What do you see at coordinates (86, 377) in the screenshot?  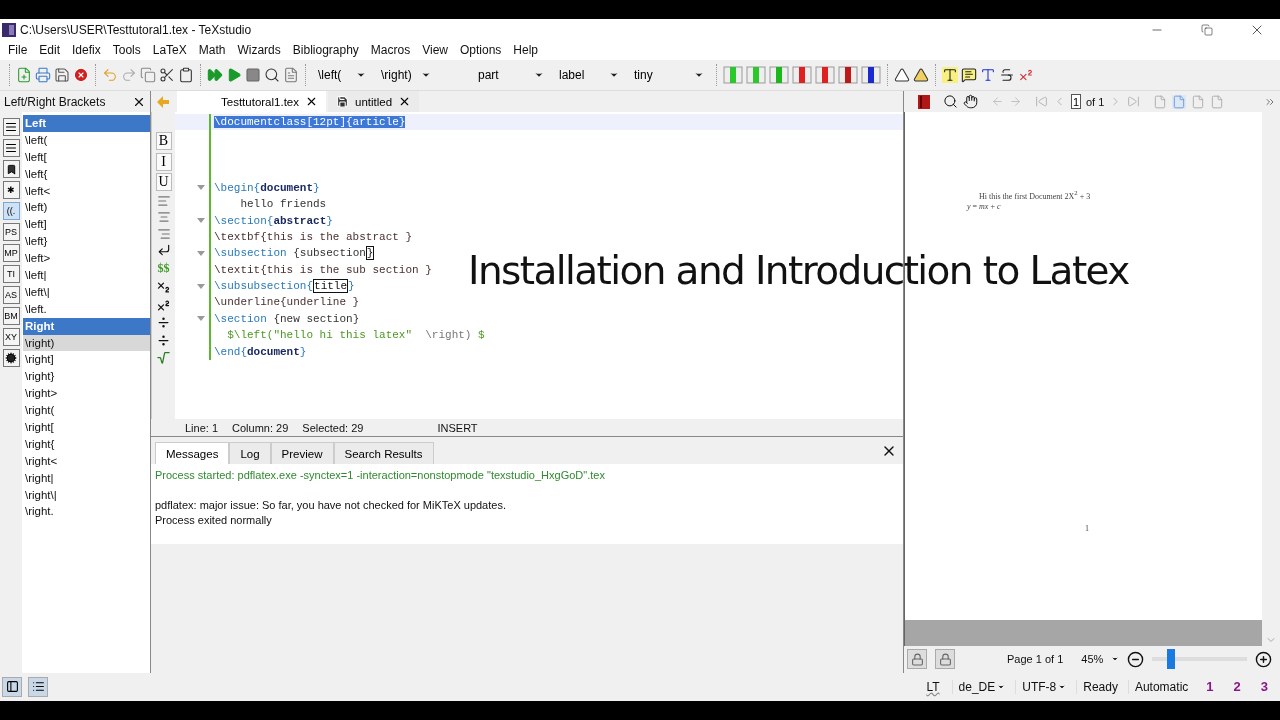 I see `list-item: \right}` at bounding box center [86, 377].